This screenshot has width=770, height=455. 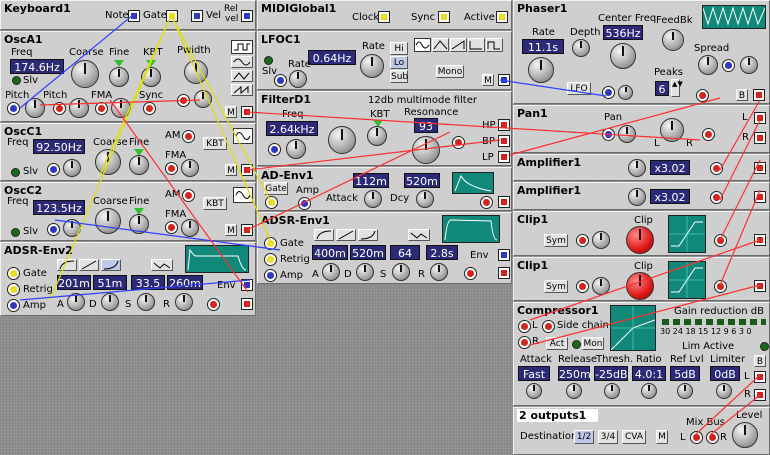 I want to click on fine-knob, so click(x=119, y=77).